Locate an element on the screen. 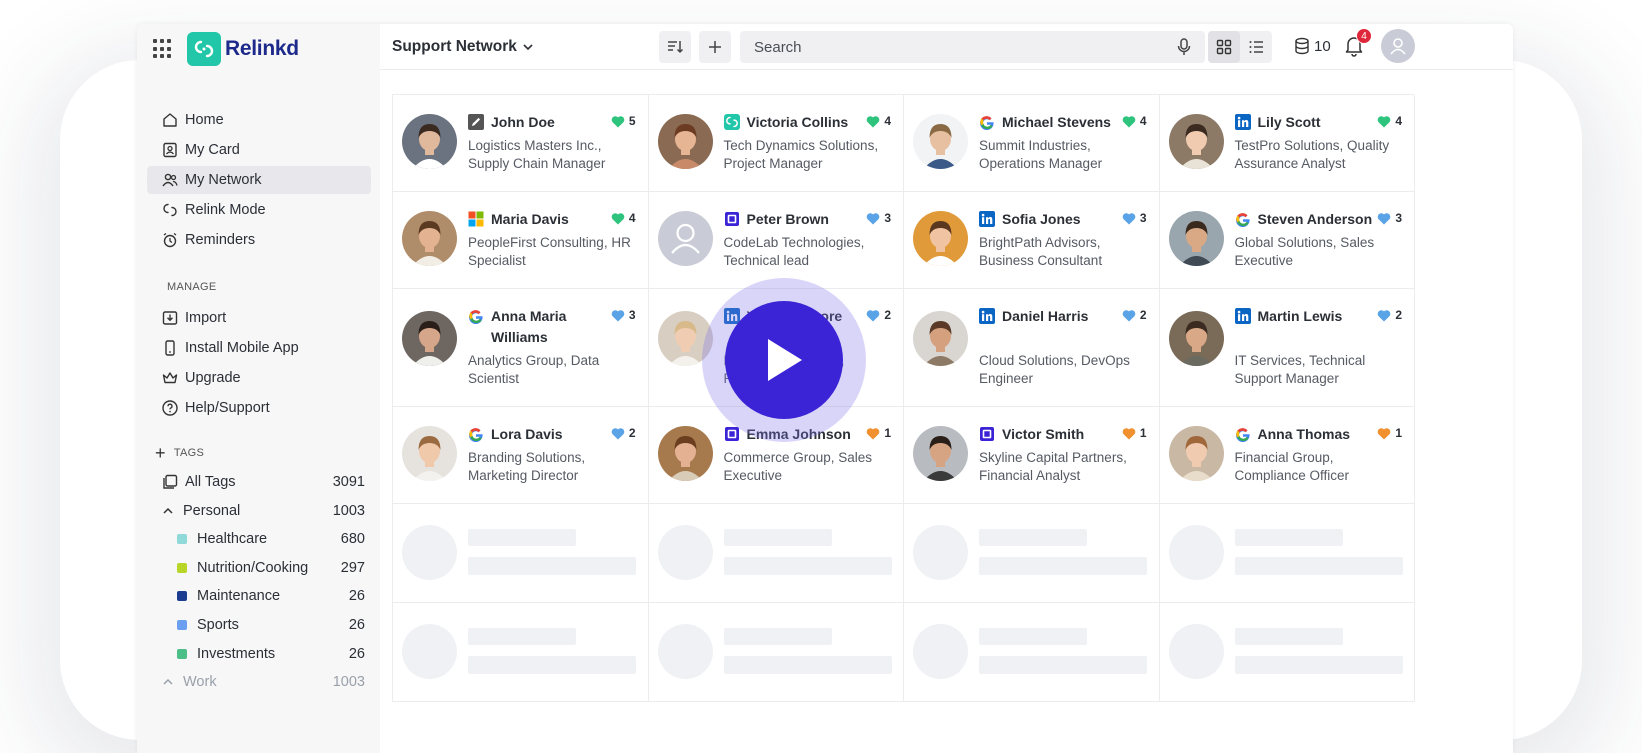  contact-name: Steven Anderson is located at coordinates (1315, 219).